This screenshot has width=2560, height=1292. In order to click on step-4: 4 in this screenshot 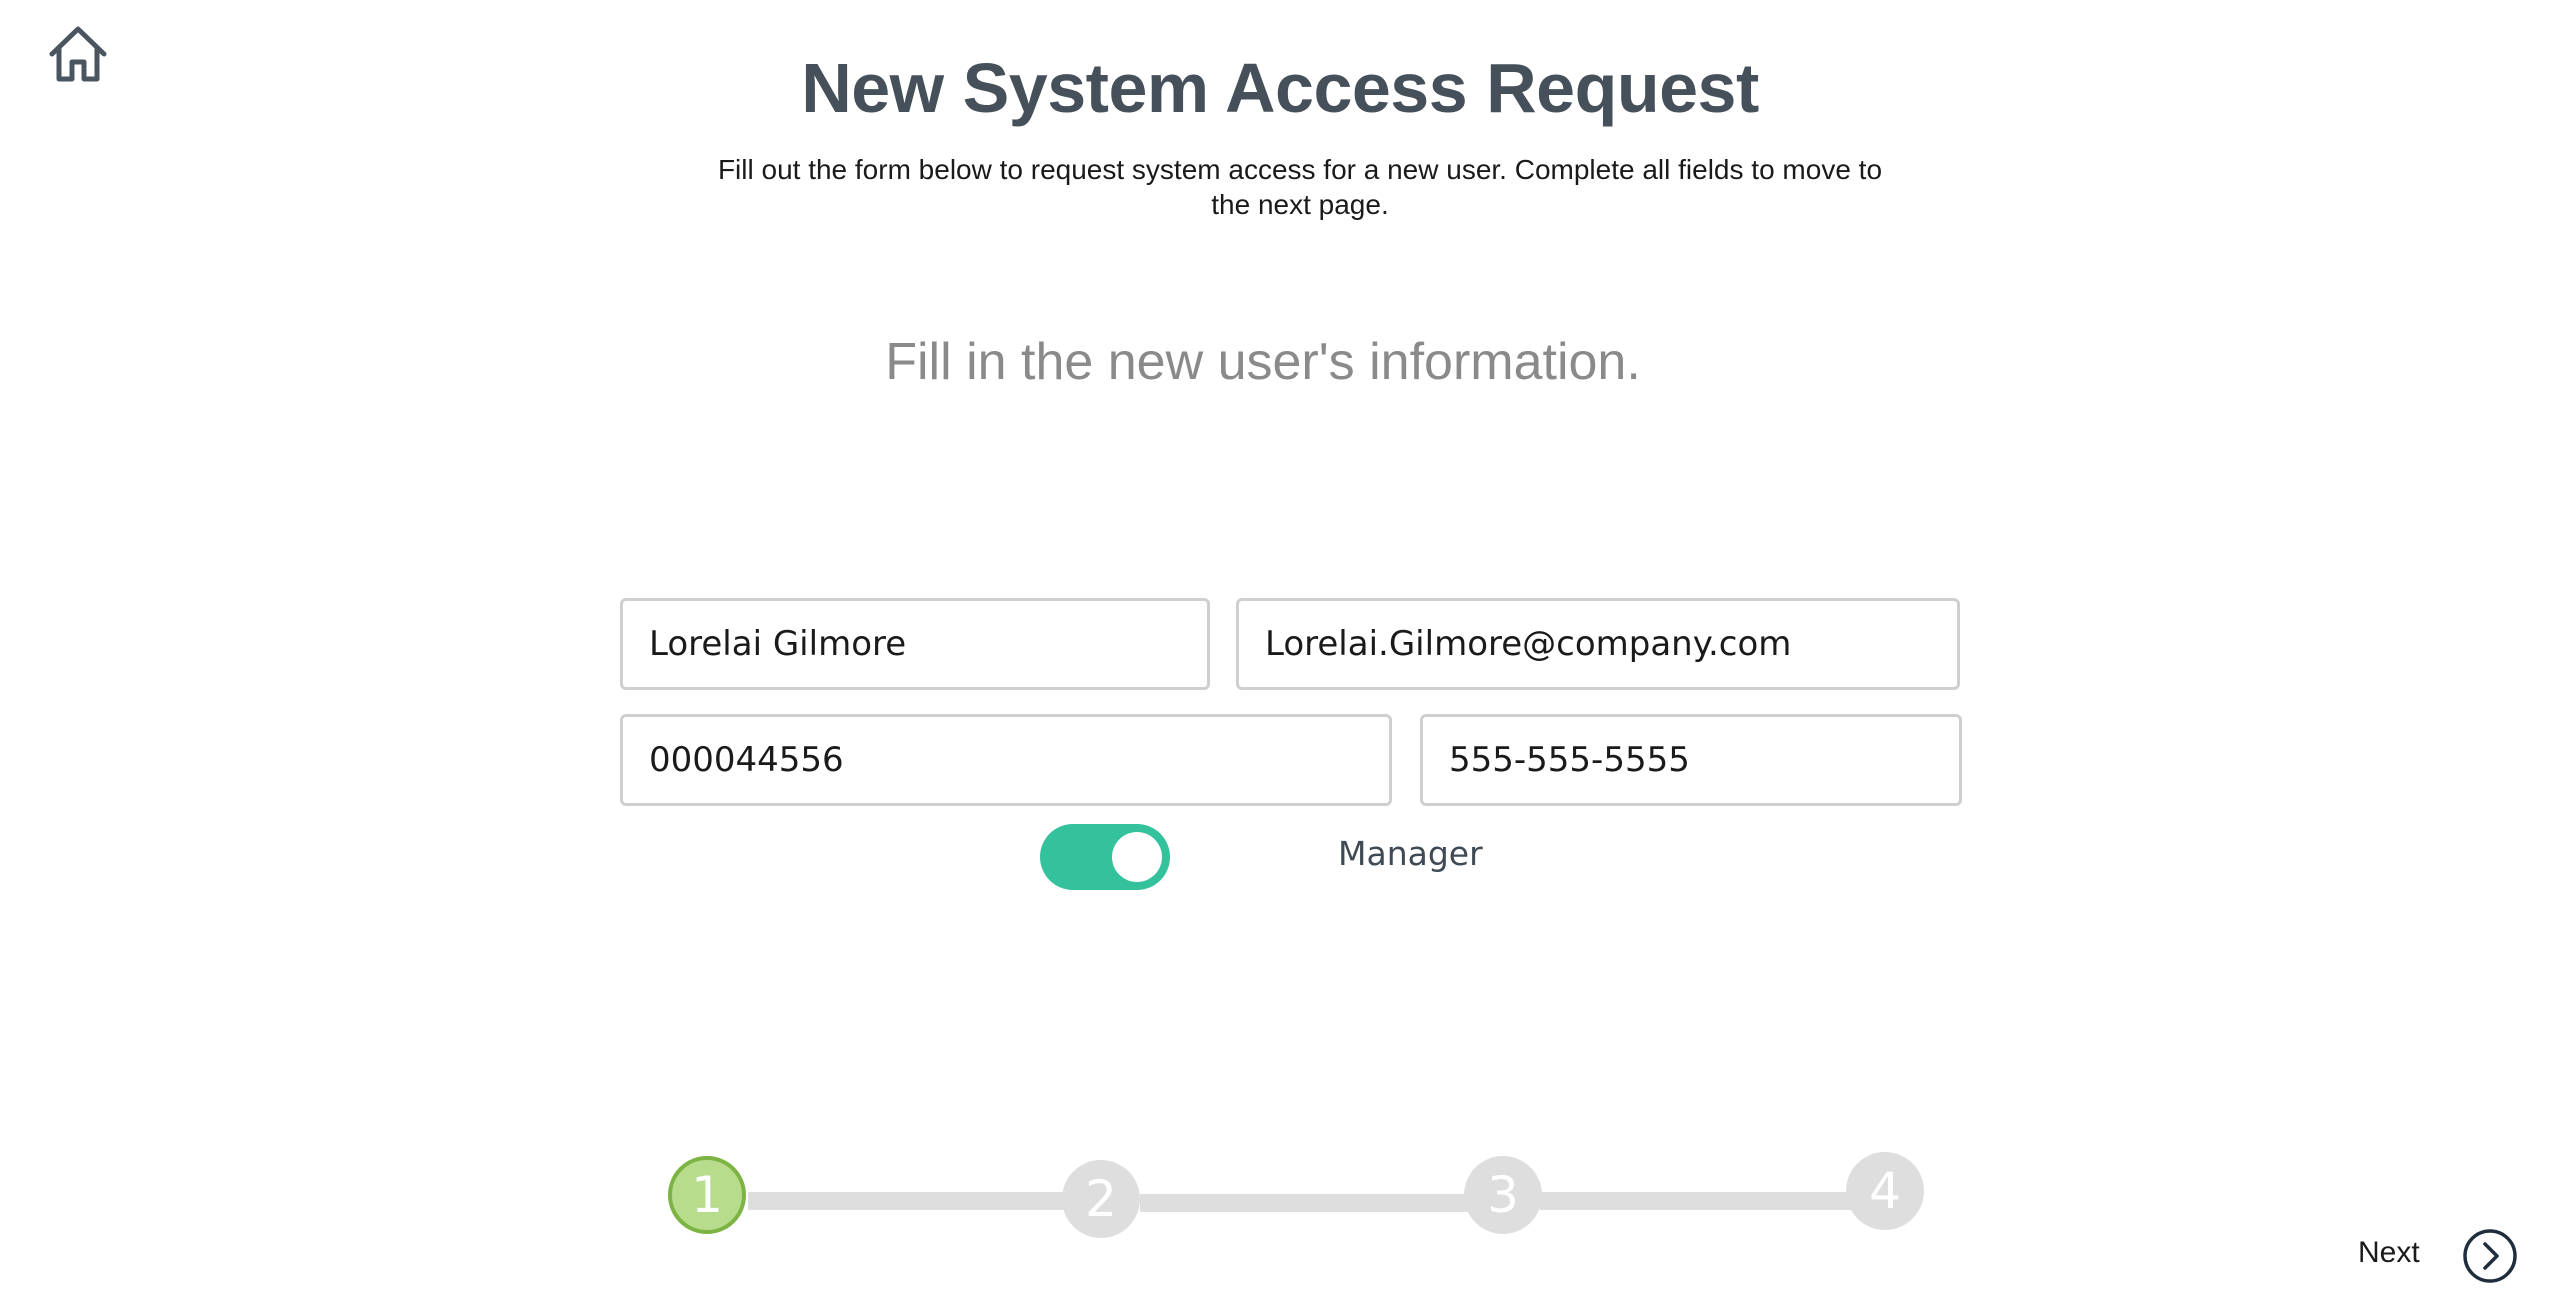, I will do `click(1885, 1191)`.